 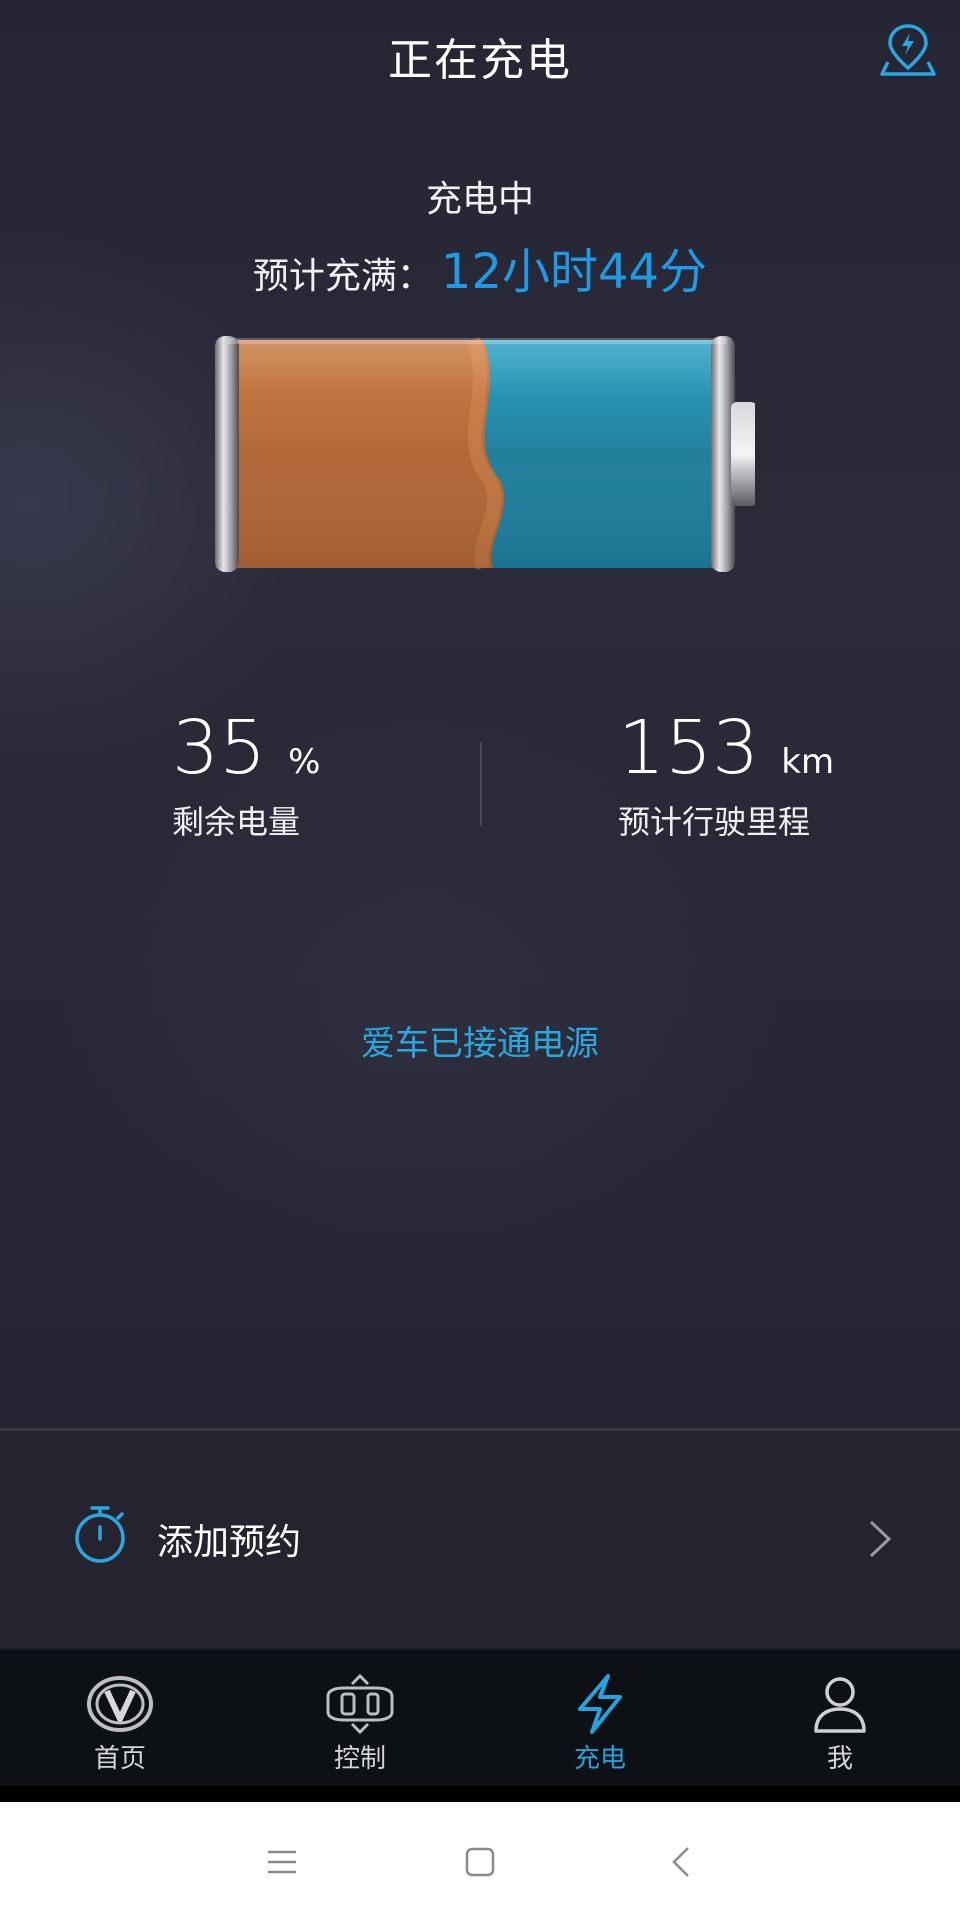 I want to click on eta-value: 12小时44分, so click(x=574, y=272).